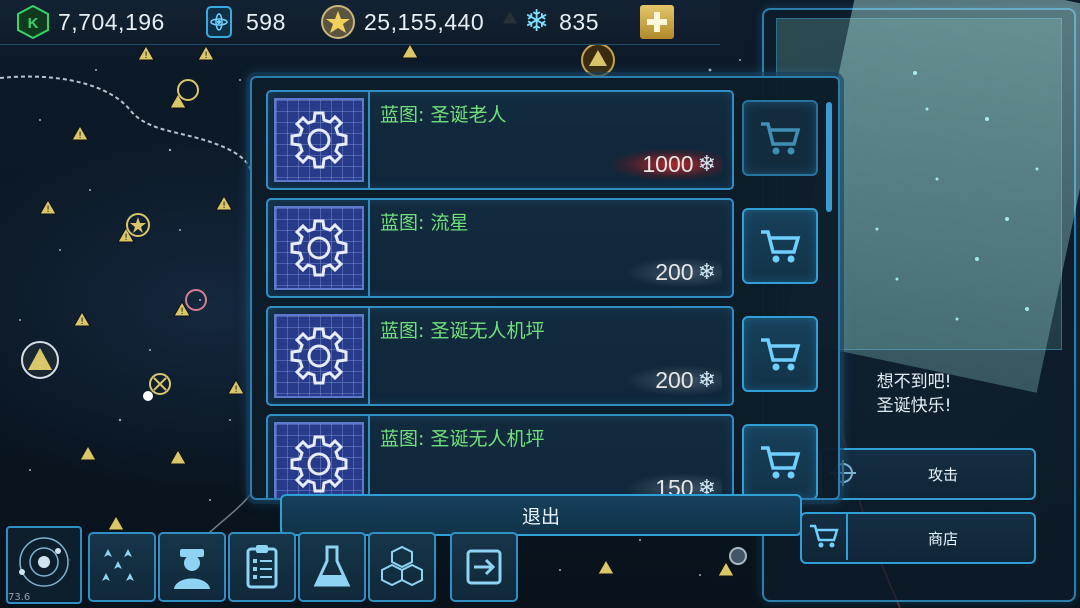 This screenshot has width=1080, height=608. I want to click on exit-button: 退出, so click(541, 515).